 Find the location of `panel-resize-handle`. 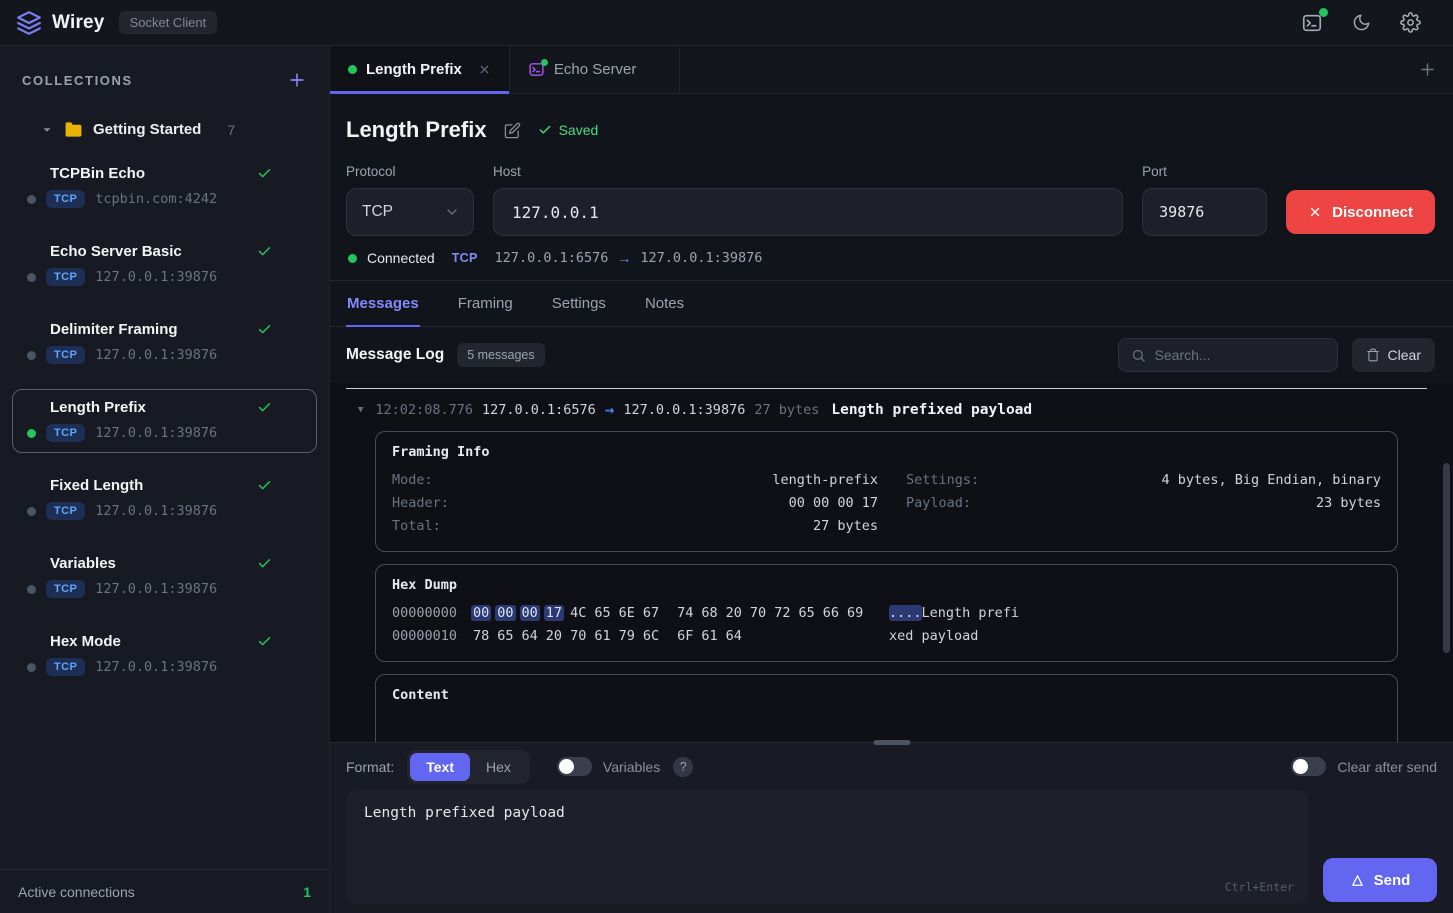

panel-resize-handle is located at coordinates (891, 742).